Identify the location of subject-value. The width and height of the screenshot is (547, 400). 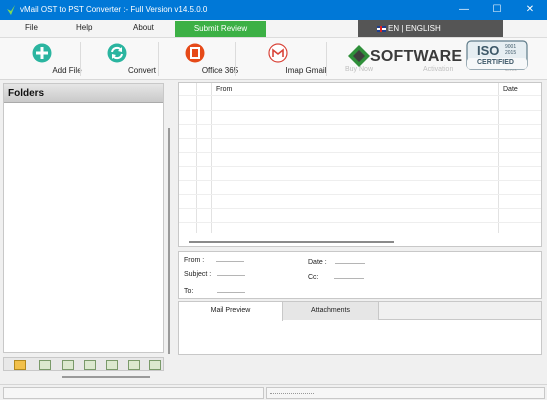
(231, 275).